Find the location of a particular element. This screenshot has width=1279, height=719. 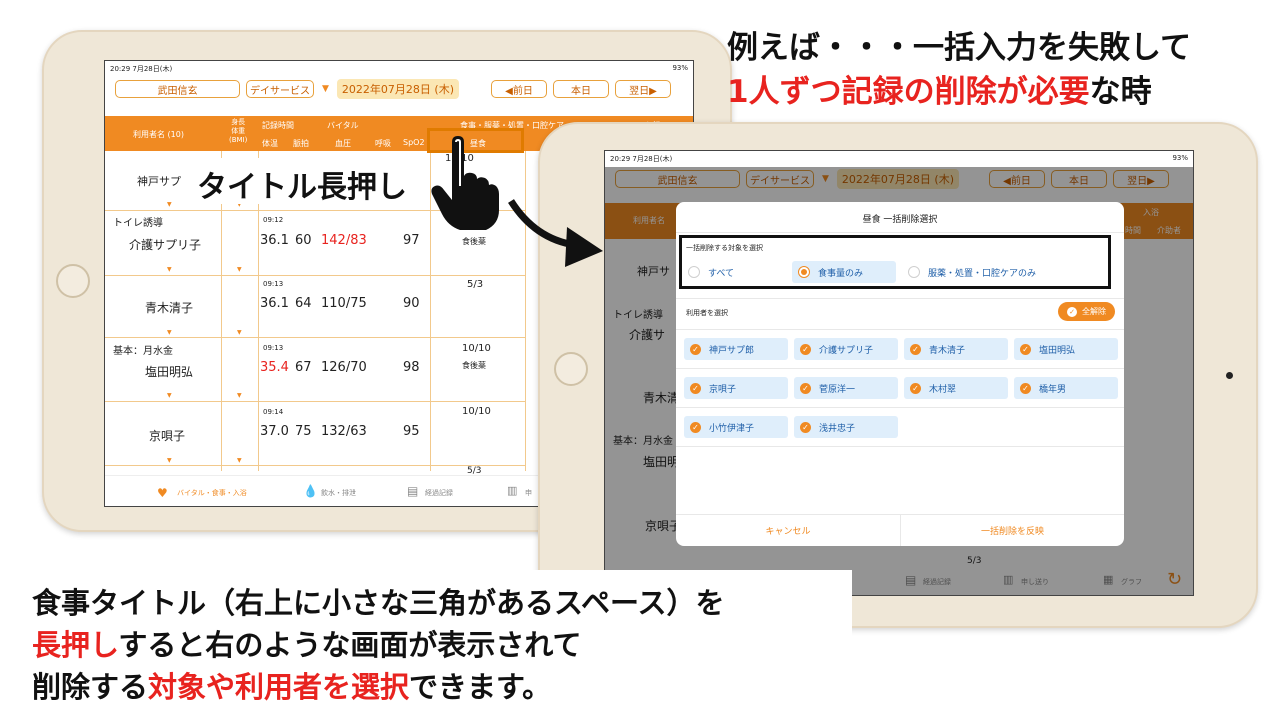

user-checkbox: ✓ 橋年男 is located at coordinates (1066, 388).